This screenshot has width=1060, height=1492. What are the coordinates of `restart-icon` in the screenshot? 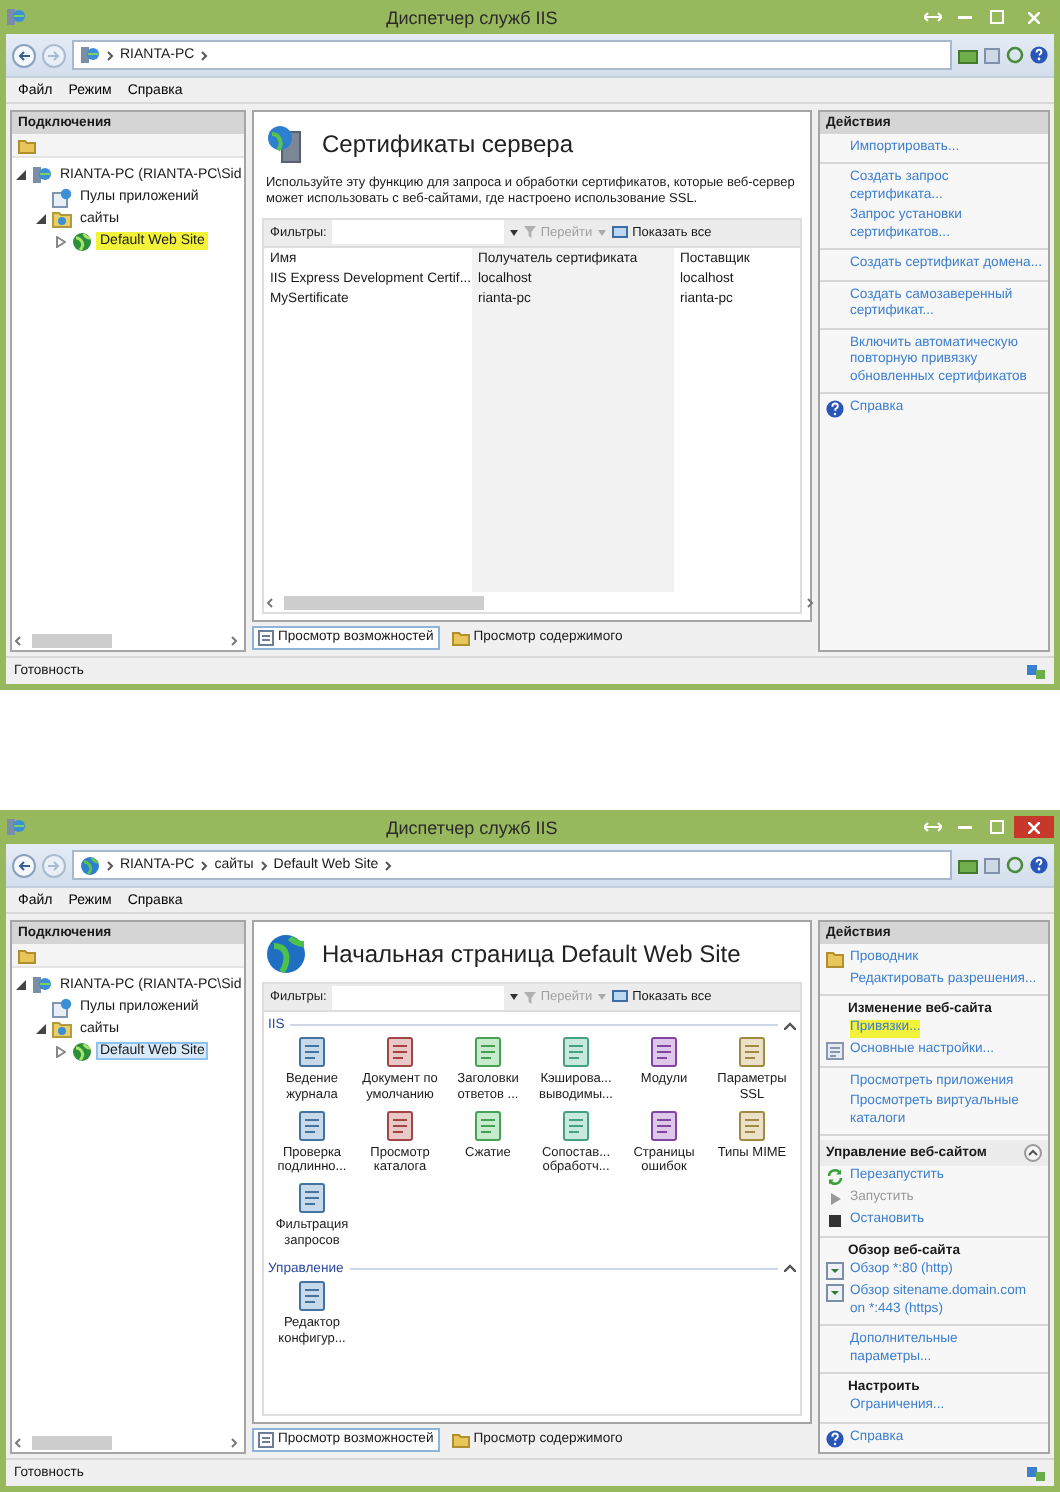 It's located at (835, 1177).